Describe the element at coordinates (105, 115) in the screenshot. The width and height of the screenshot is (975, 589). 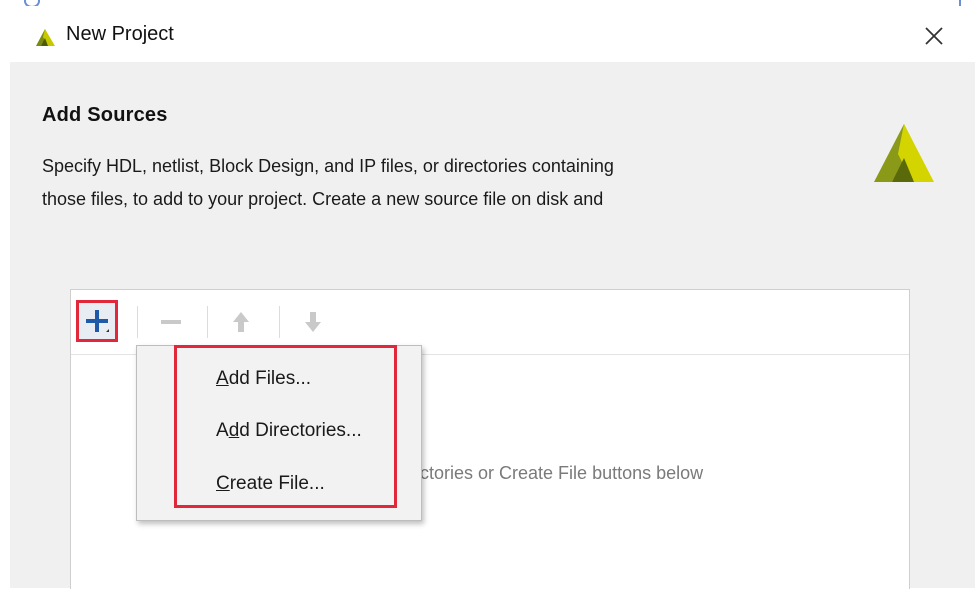
I see `page-title: Add Sources` at that location.